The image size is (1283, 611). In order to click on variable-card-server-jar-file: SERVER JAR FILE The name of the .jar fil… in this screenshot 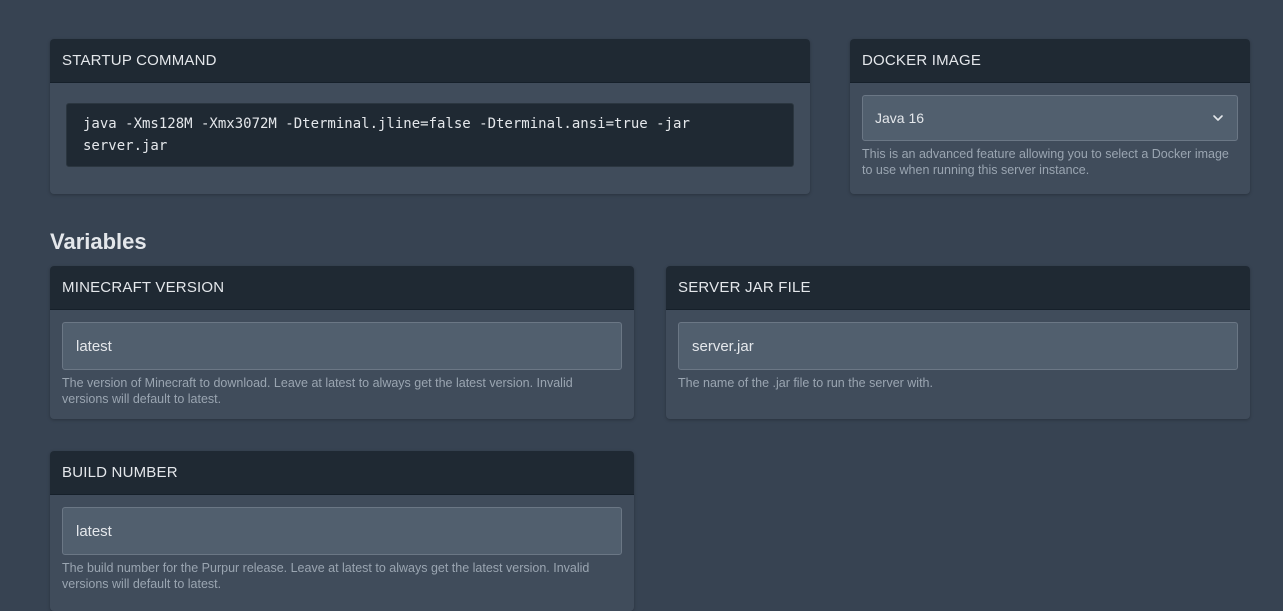, I will do `click(958, 342)`.